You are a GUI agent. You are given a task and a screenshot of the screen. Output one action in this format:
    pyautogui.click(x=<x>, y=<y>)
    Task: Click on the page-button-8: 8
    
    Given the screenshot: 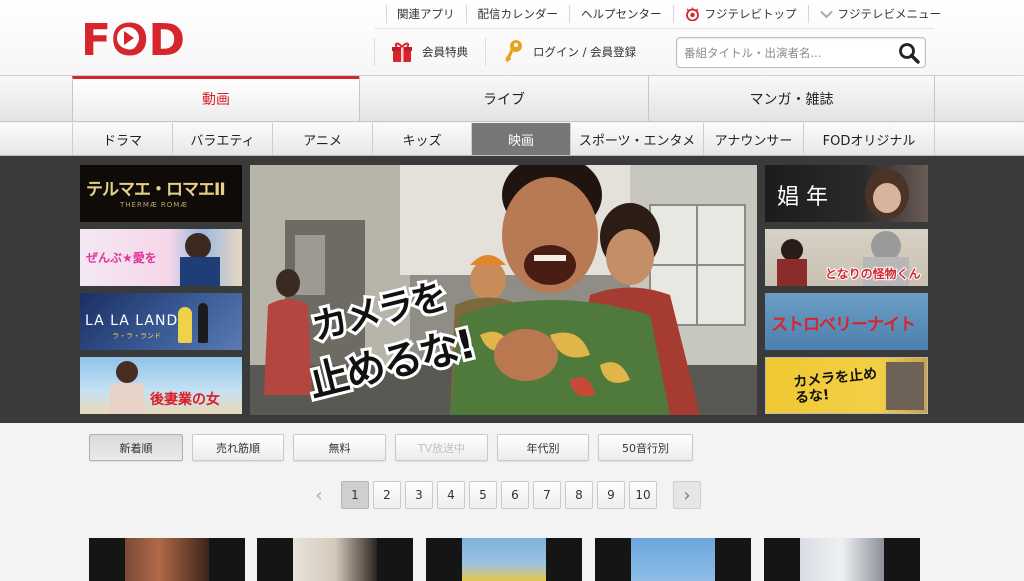 What is the action you would take?
    pyautogui.click(x=579, y=495)
    